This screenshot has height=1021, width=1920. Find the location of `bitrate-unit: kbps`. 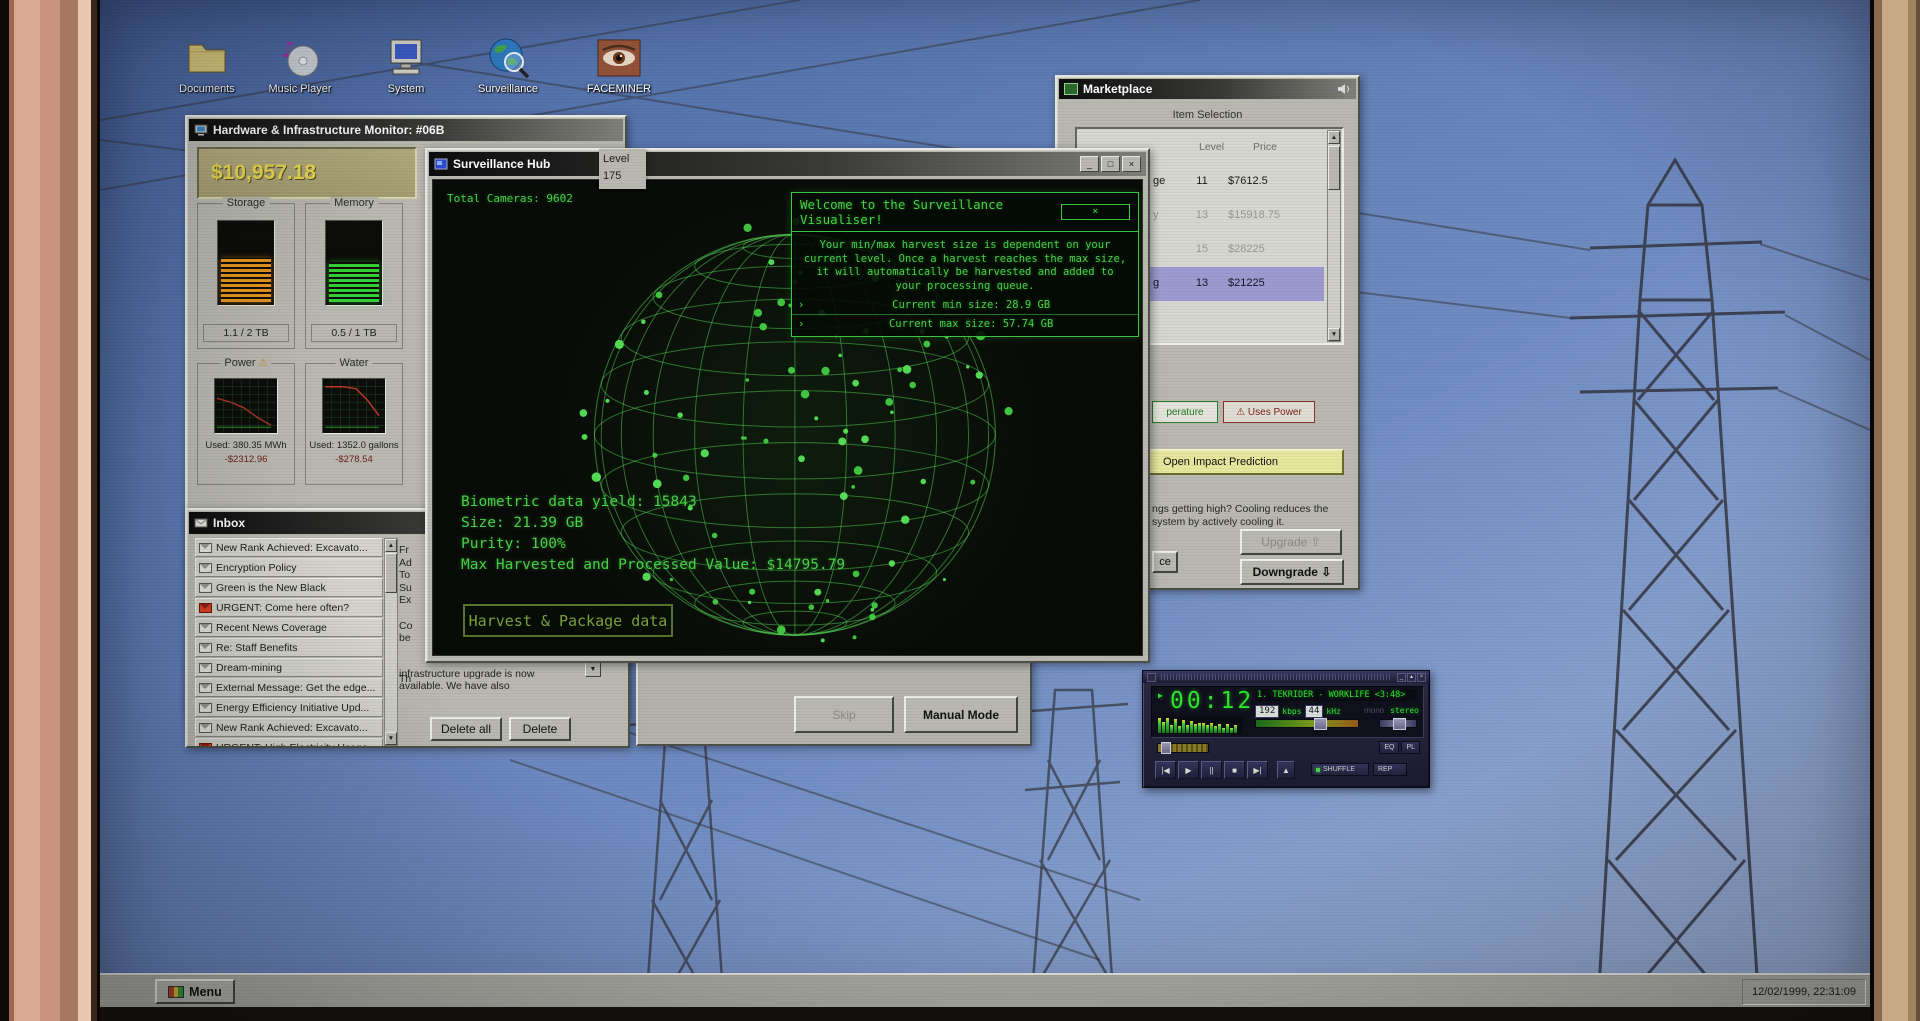

bitrate-unit: kbps is located at coordinates (1292, 711).